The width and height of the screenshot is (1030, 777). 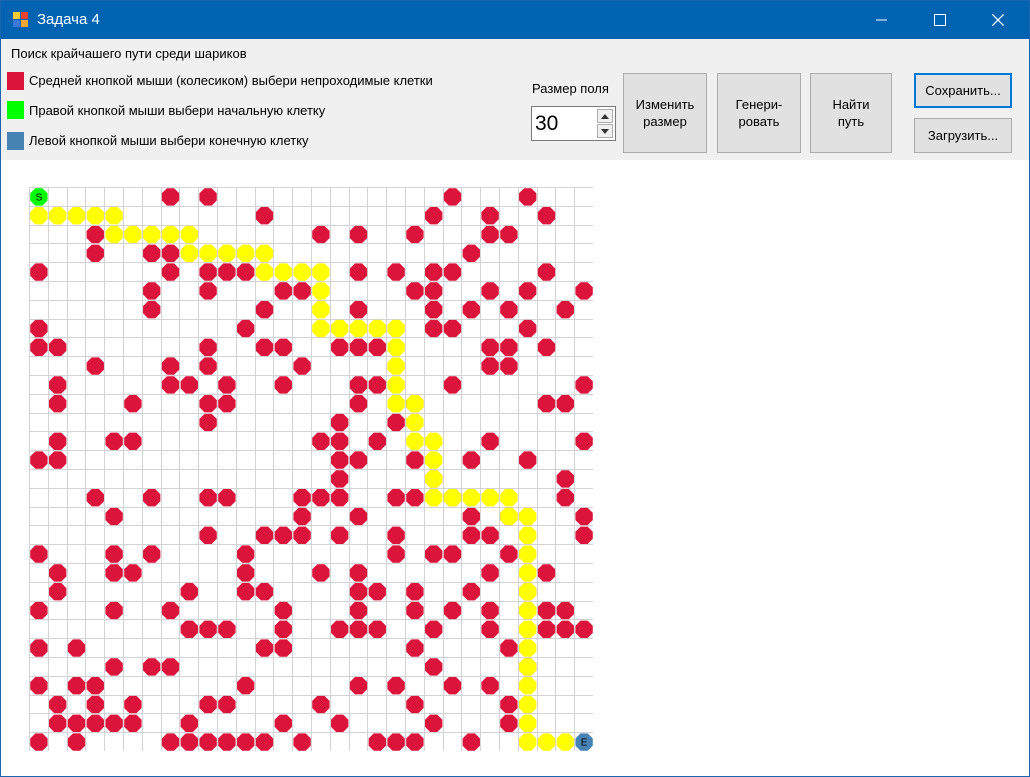 I want to click on title-bar: Задача 4, so click(x=515, y=20).